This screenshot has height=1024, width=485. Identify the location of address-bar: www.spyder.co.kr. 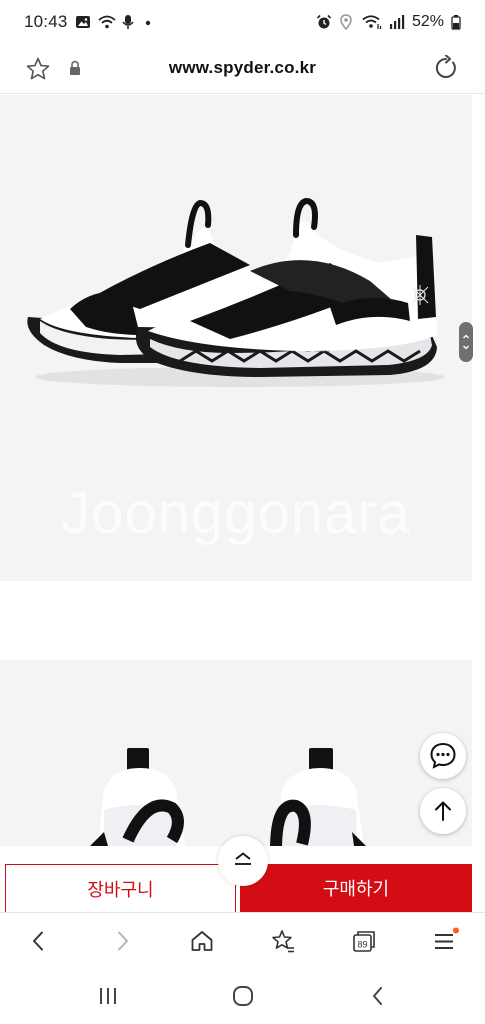
(242, 69).